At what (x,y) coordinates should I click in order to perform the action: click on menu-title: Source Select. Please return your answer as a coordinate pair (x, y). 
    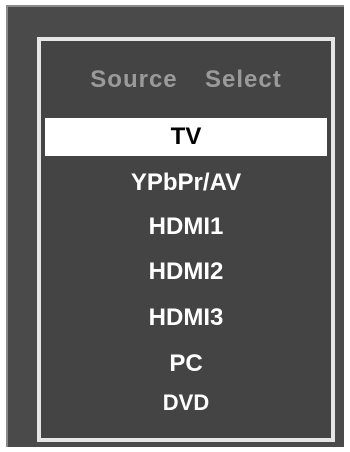
    Looking at the image, I should click on (186, 79).